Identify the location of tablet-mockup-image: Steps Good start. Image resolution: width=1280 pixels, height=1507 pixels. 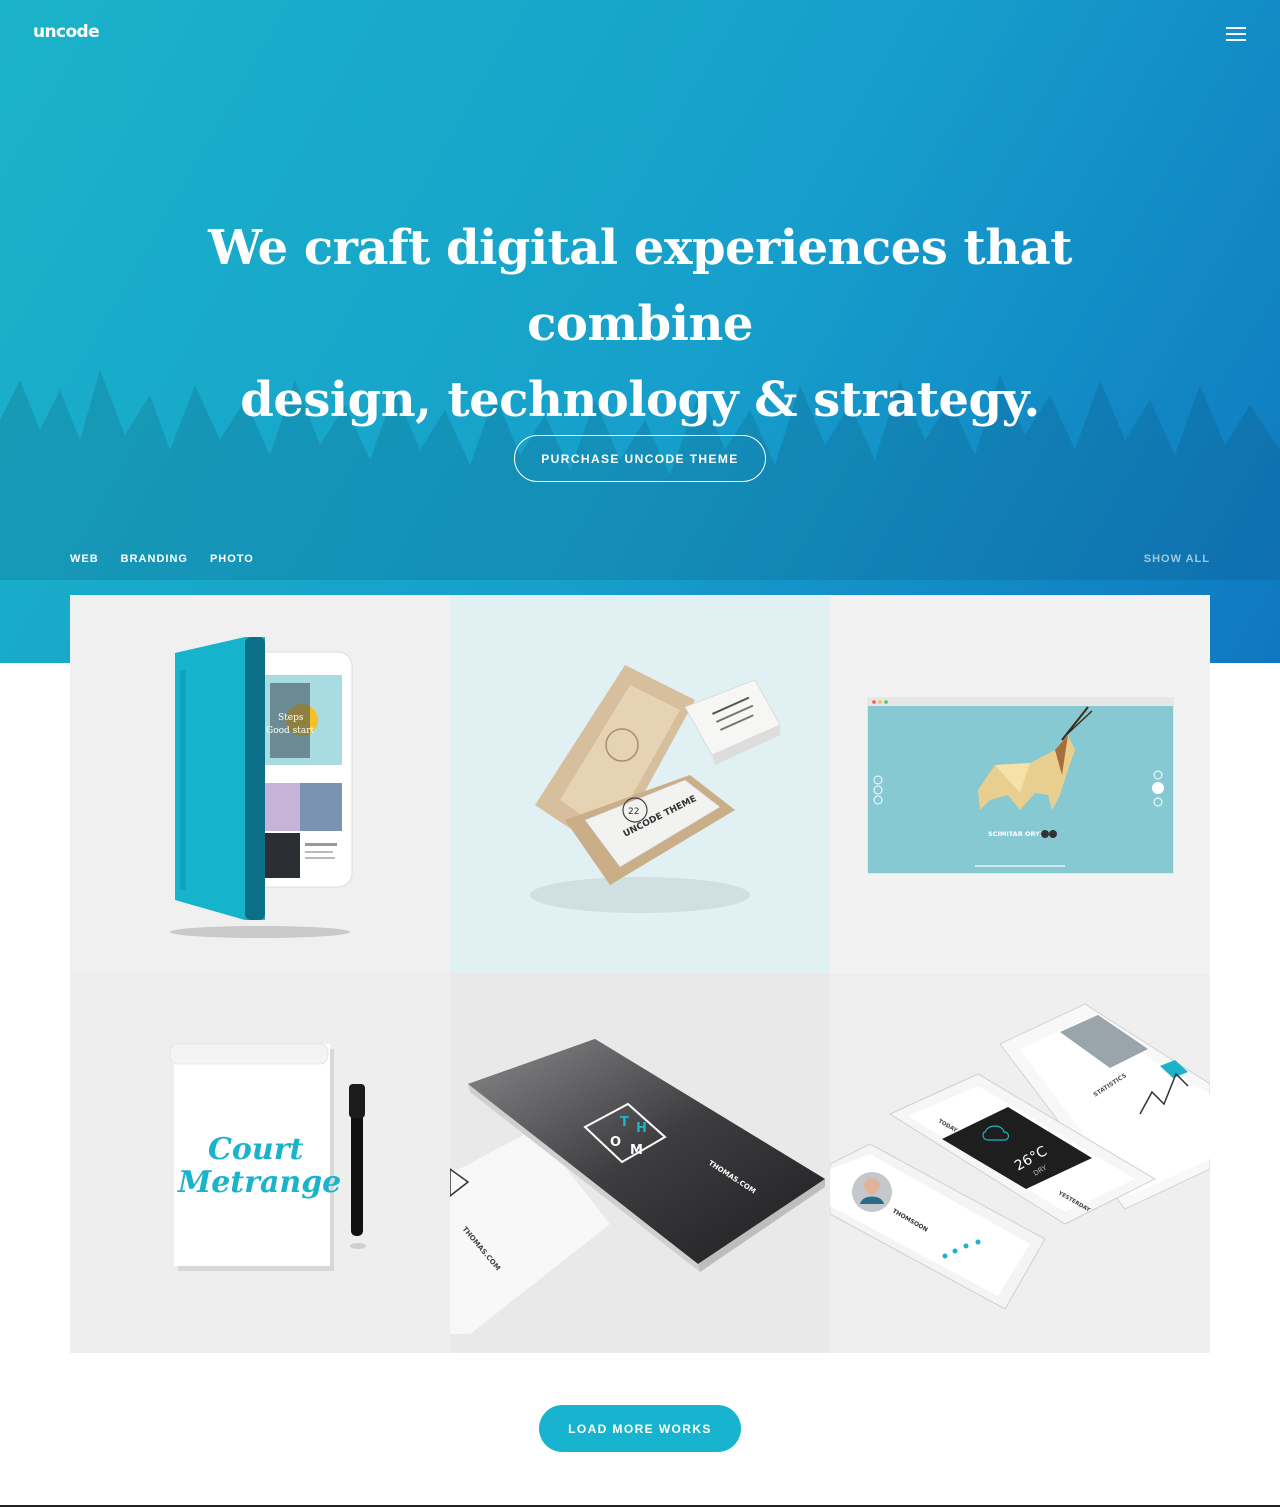
(260, 784).